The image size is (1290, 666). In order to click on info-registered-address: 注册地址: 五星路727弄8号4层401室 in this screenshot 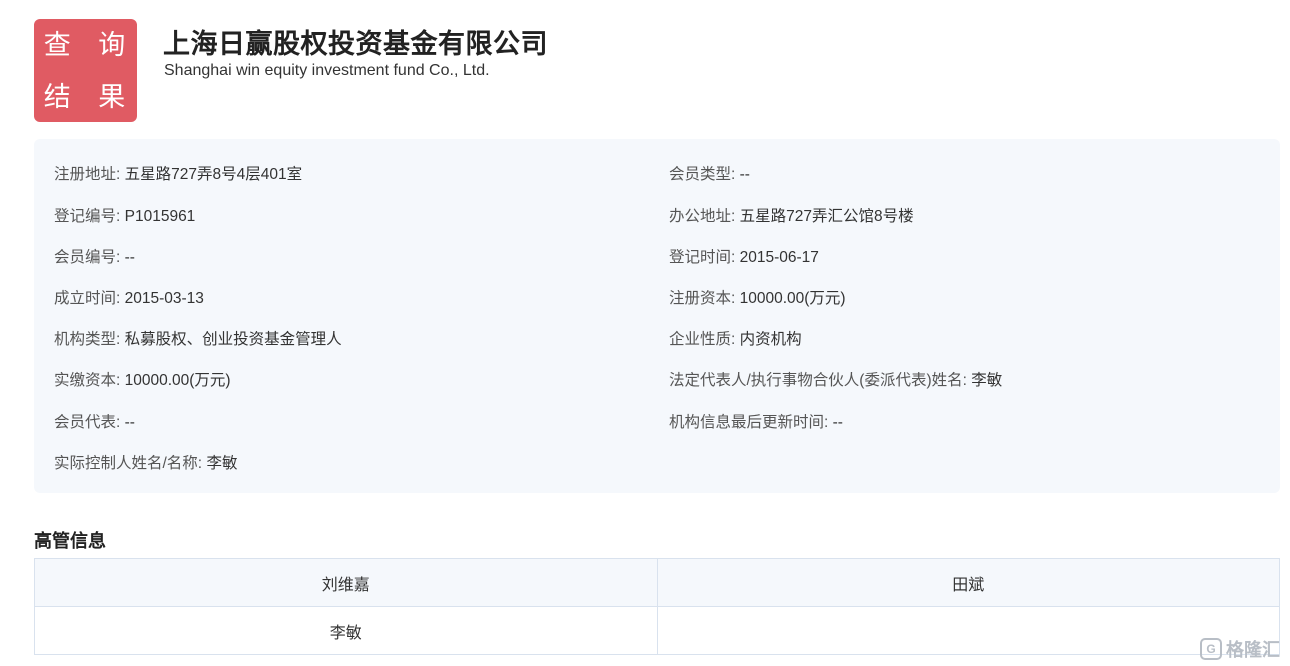, I will do `click(178, 173)`.